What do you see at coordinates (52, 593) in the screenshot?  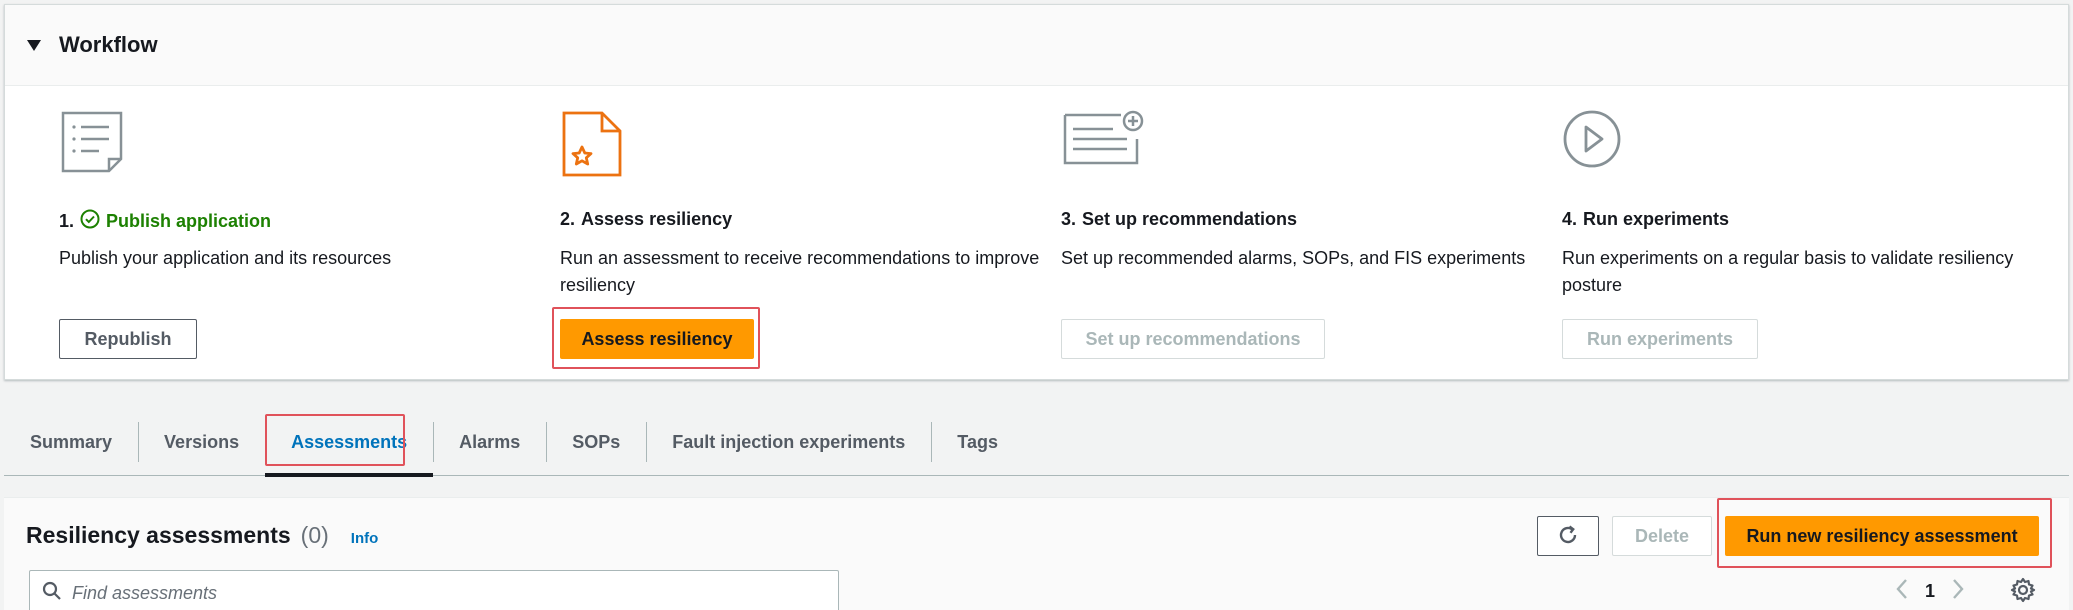 I see `search-icon` at bounding box center [52, 593].